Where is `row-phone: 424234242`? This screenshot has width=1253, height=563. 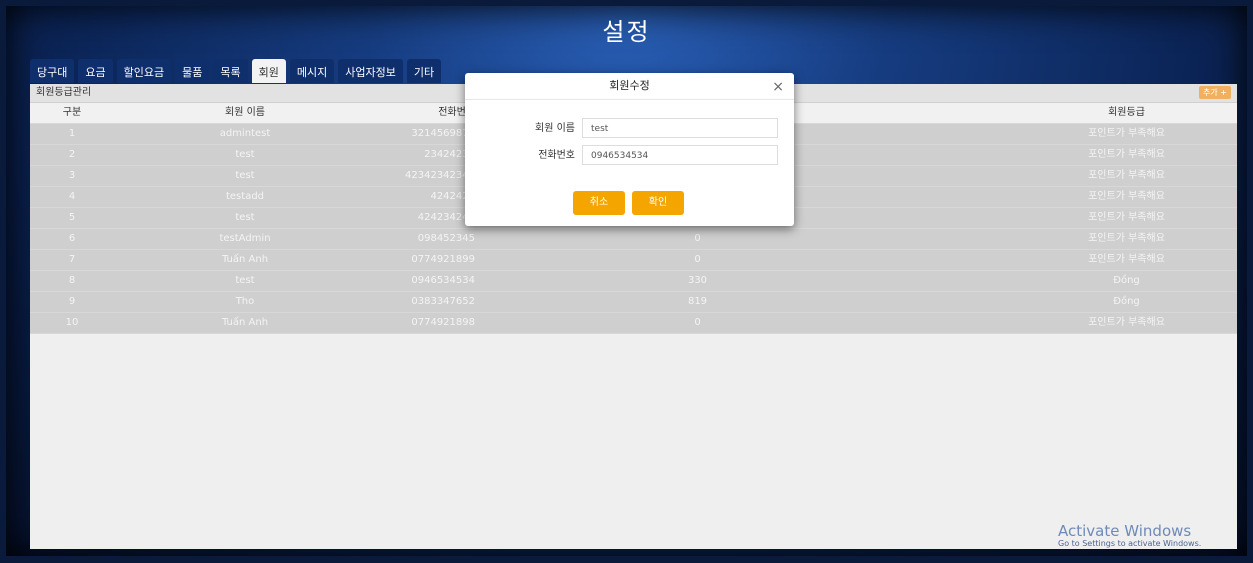 row-phone: 424234242 is located at coordinates (446, 217).